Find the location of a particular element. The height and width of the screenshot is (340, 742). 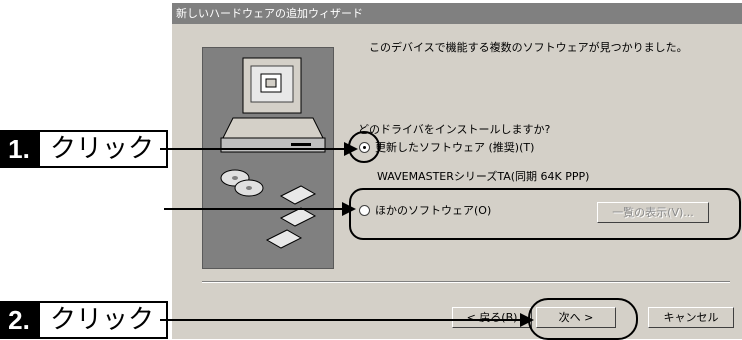

step2-text: クリック is located at coordinates (103, 320).